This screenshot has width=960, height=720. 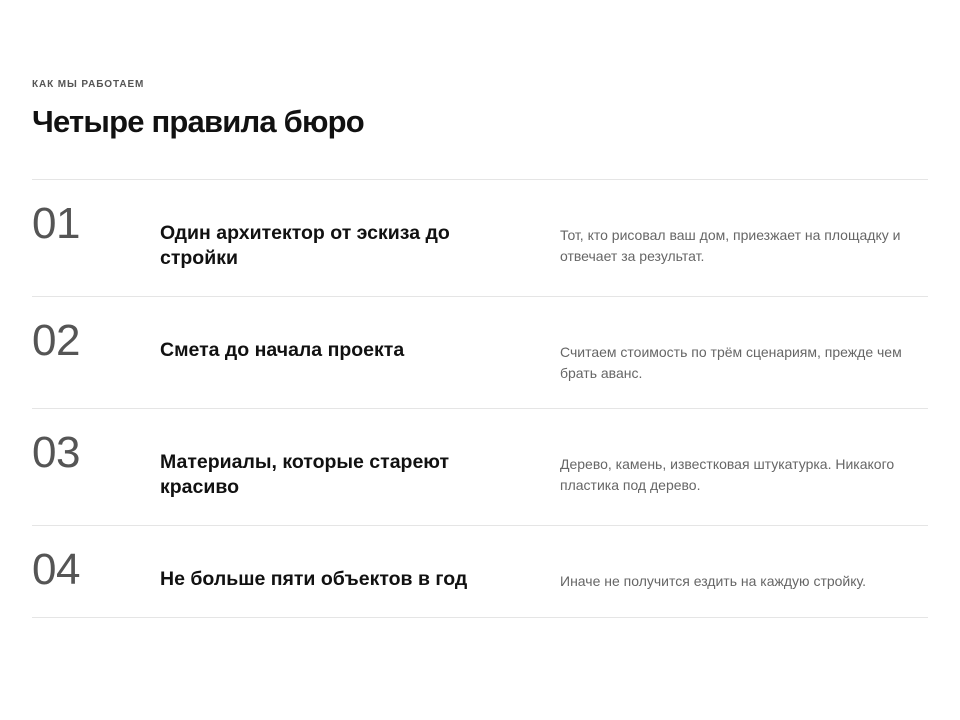 I want to click on rule-number: 04, so click(x=56, y=569).